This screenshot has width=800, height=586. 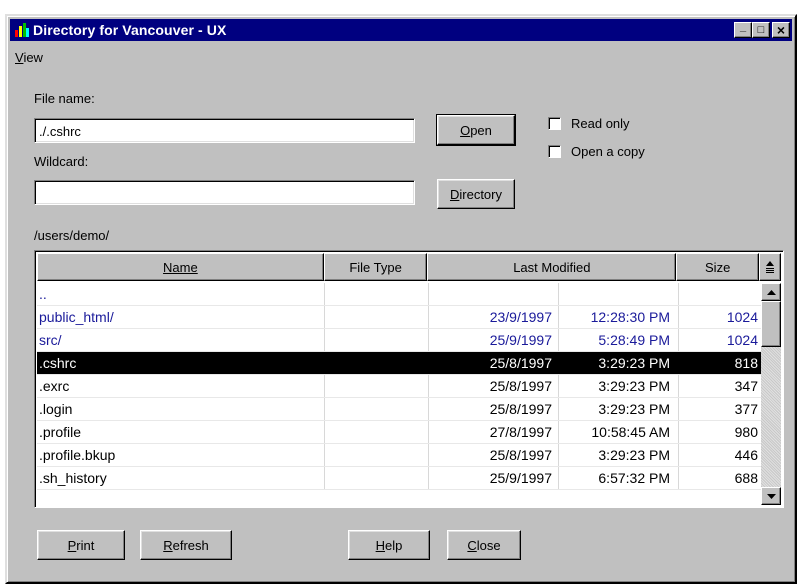 I want to click on scroll-thumb, so click(x=771, y=324).